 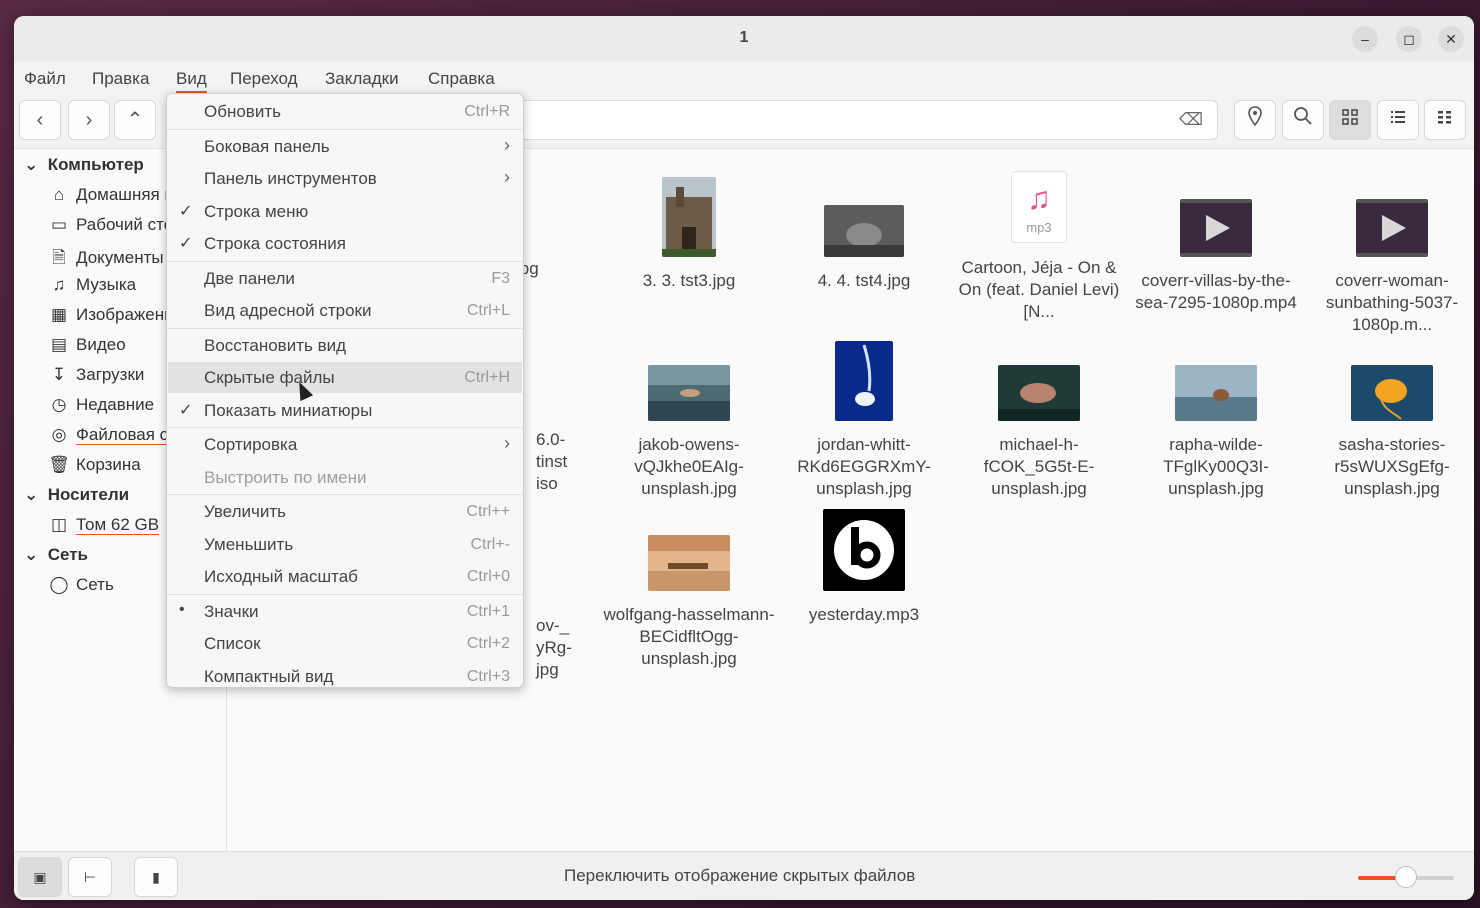 What do you see at coordinates (345, 278) in the screenshot?
I see `view-menu-item: Две панели F3` at bounding box center [345, 278].